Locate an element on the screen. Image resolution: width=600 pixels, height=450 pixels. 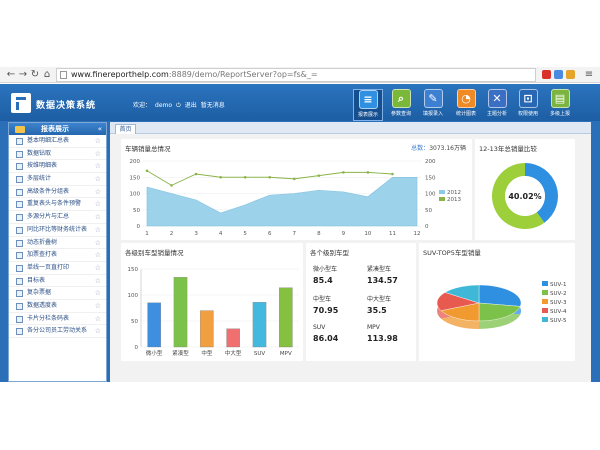
legend-label: SUV-1 is located at coordinates (558, 285).